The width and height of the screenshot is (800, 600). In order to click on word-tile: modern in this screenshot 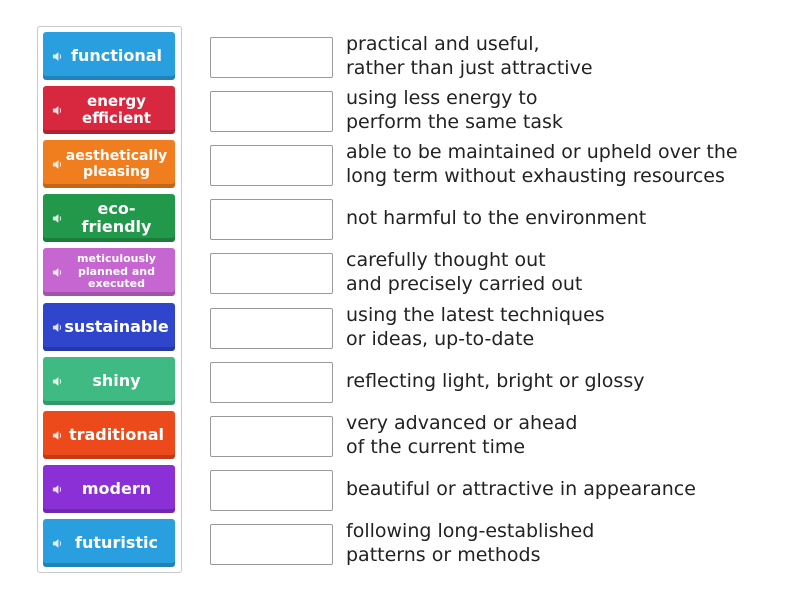, I will do `click(109, 489)`.